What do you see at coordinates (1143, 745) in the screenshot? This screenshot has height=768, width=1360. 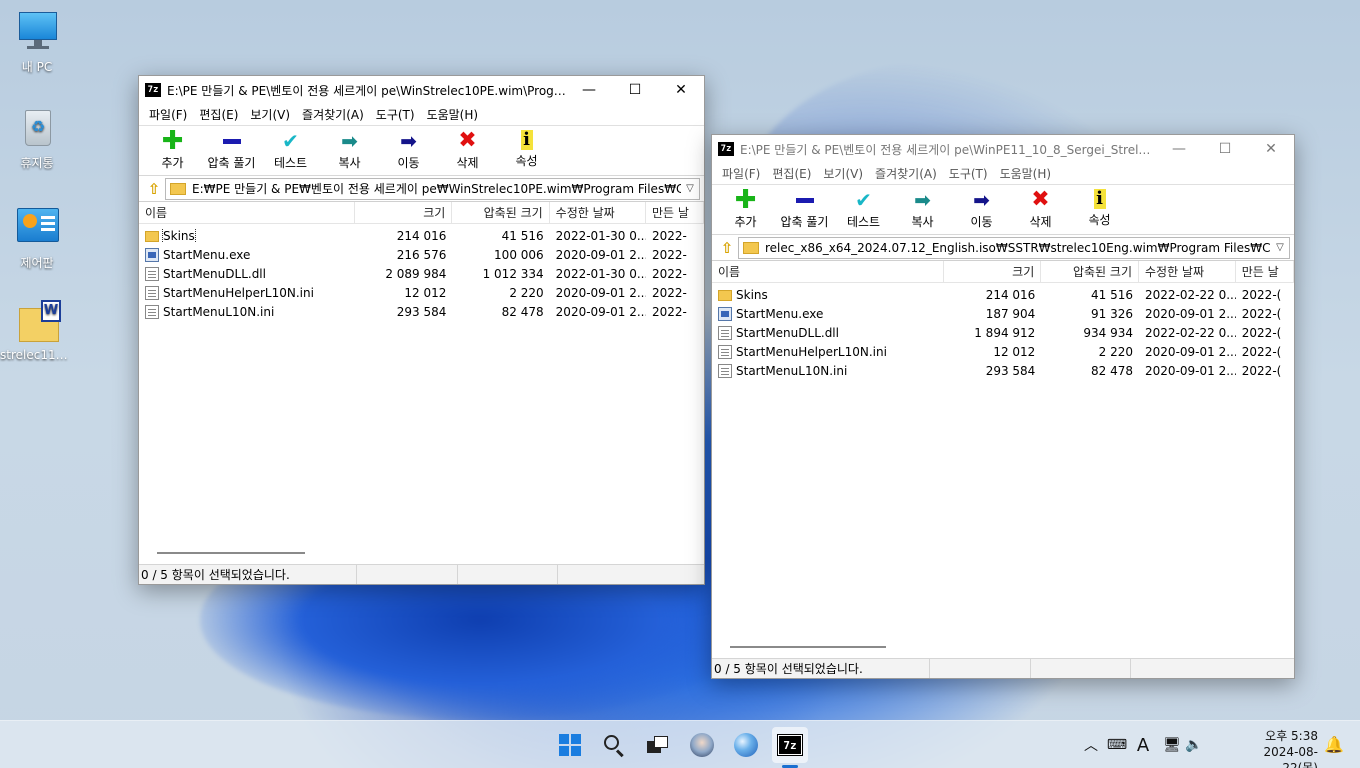 I see `ime-indicator: A` at bounding box center [1143, 745].